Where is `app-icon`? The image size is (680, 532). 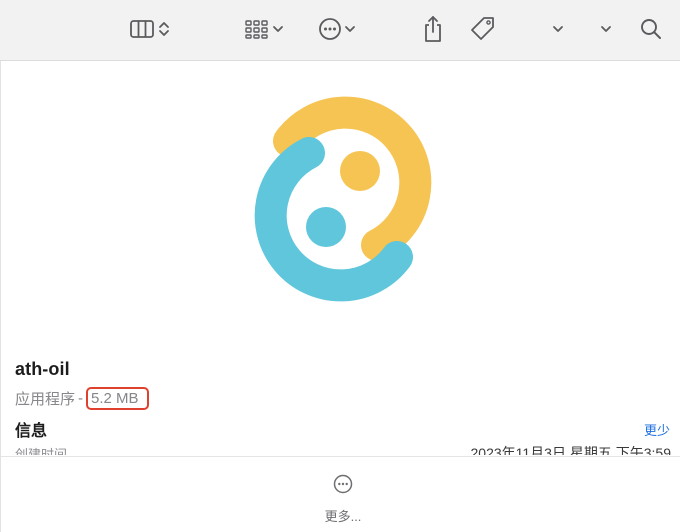
app-icon is located at coordinates (343, 199).